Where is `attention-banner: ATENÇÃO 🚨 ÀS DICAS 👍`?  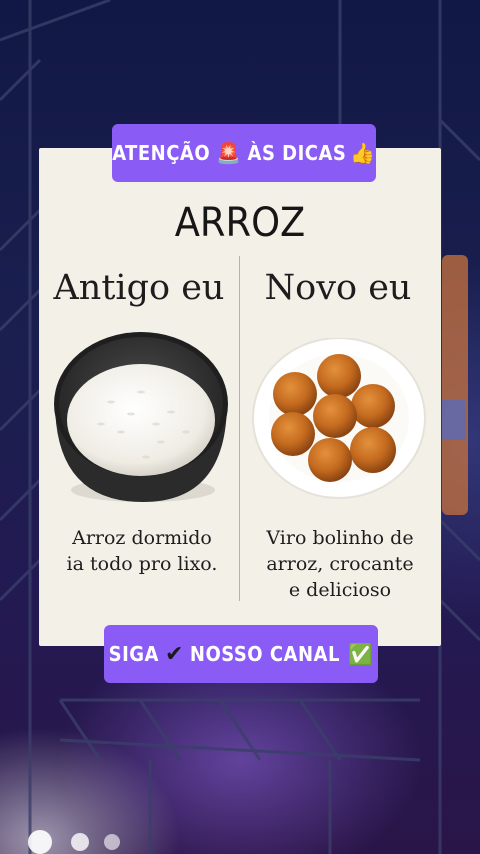
attention-banner: ATENÇÃO 🚨 ÀS DICAS 👍 is located at coordinates (244, 153).